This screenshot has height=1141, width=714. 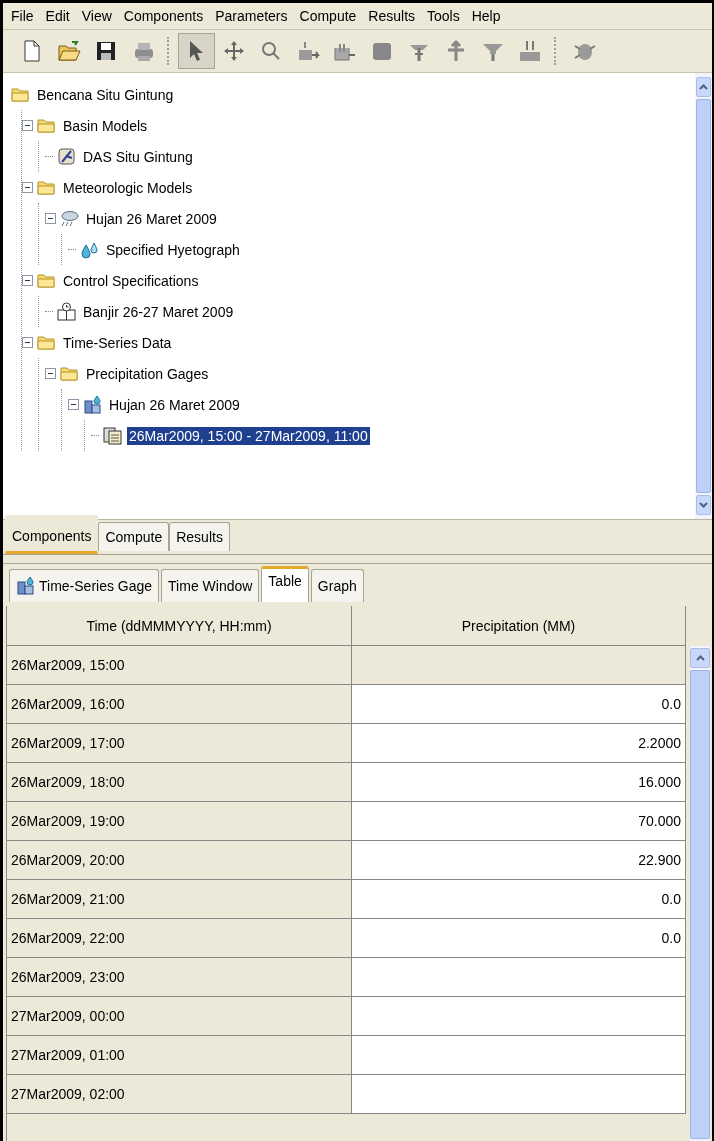 I want to click on tree-item: 26Mar2009, 15:00 - 27Mar2009, 11:00, so click(x=248, y=435).